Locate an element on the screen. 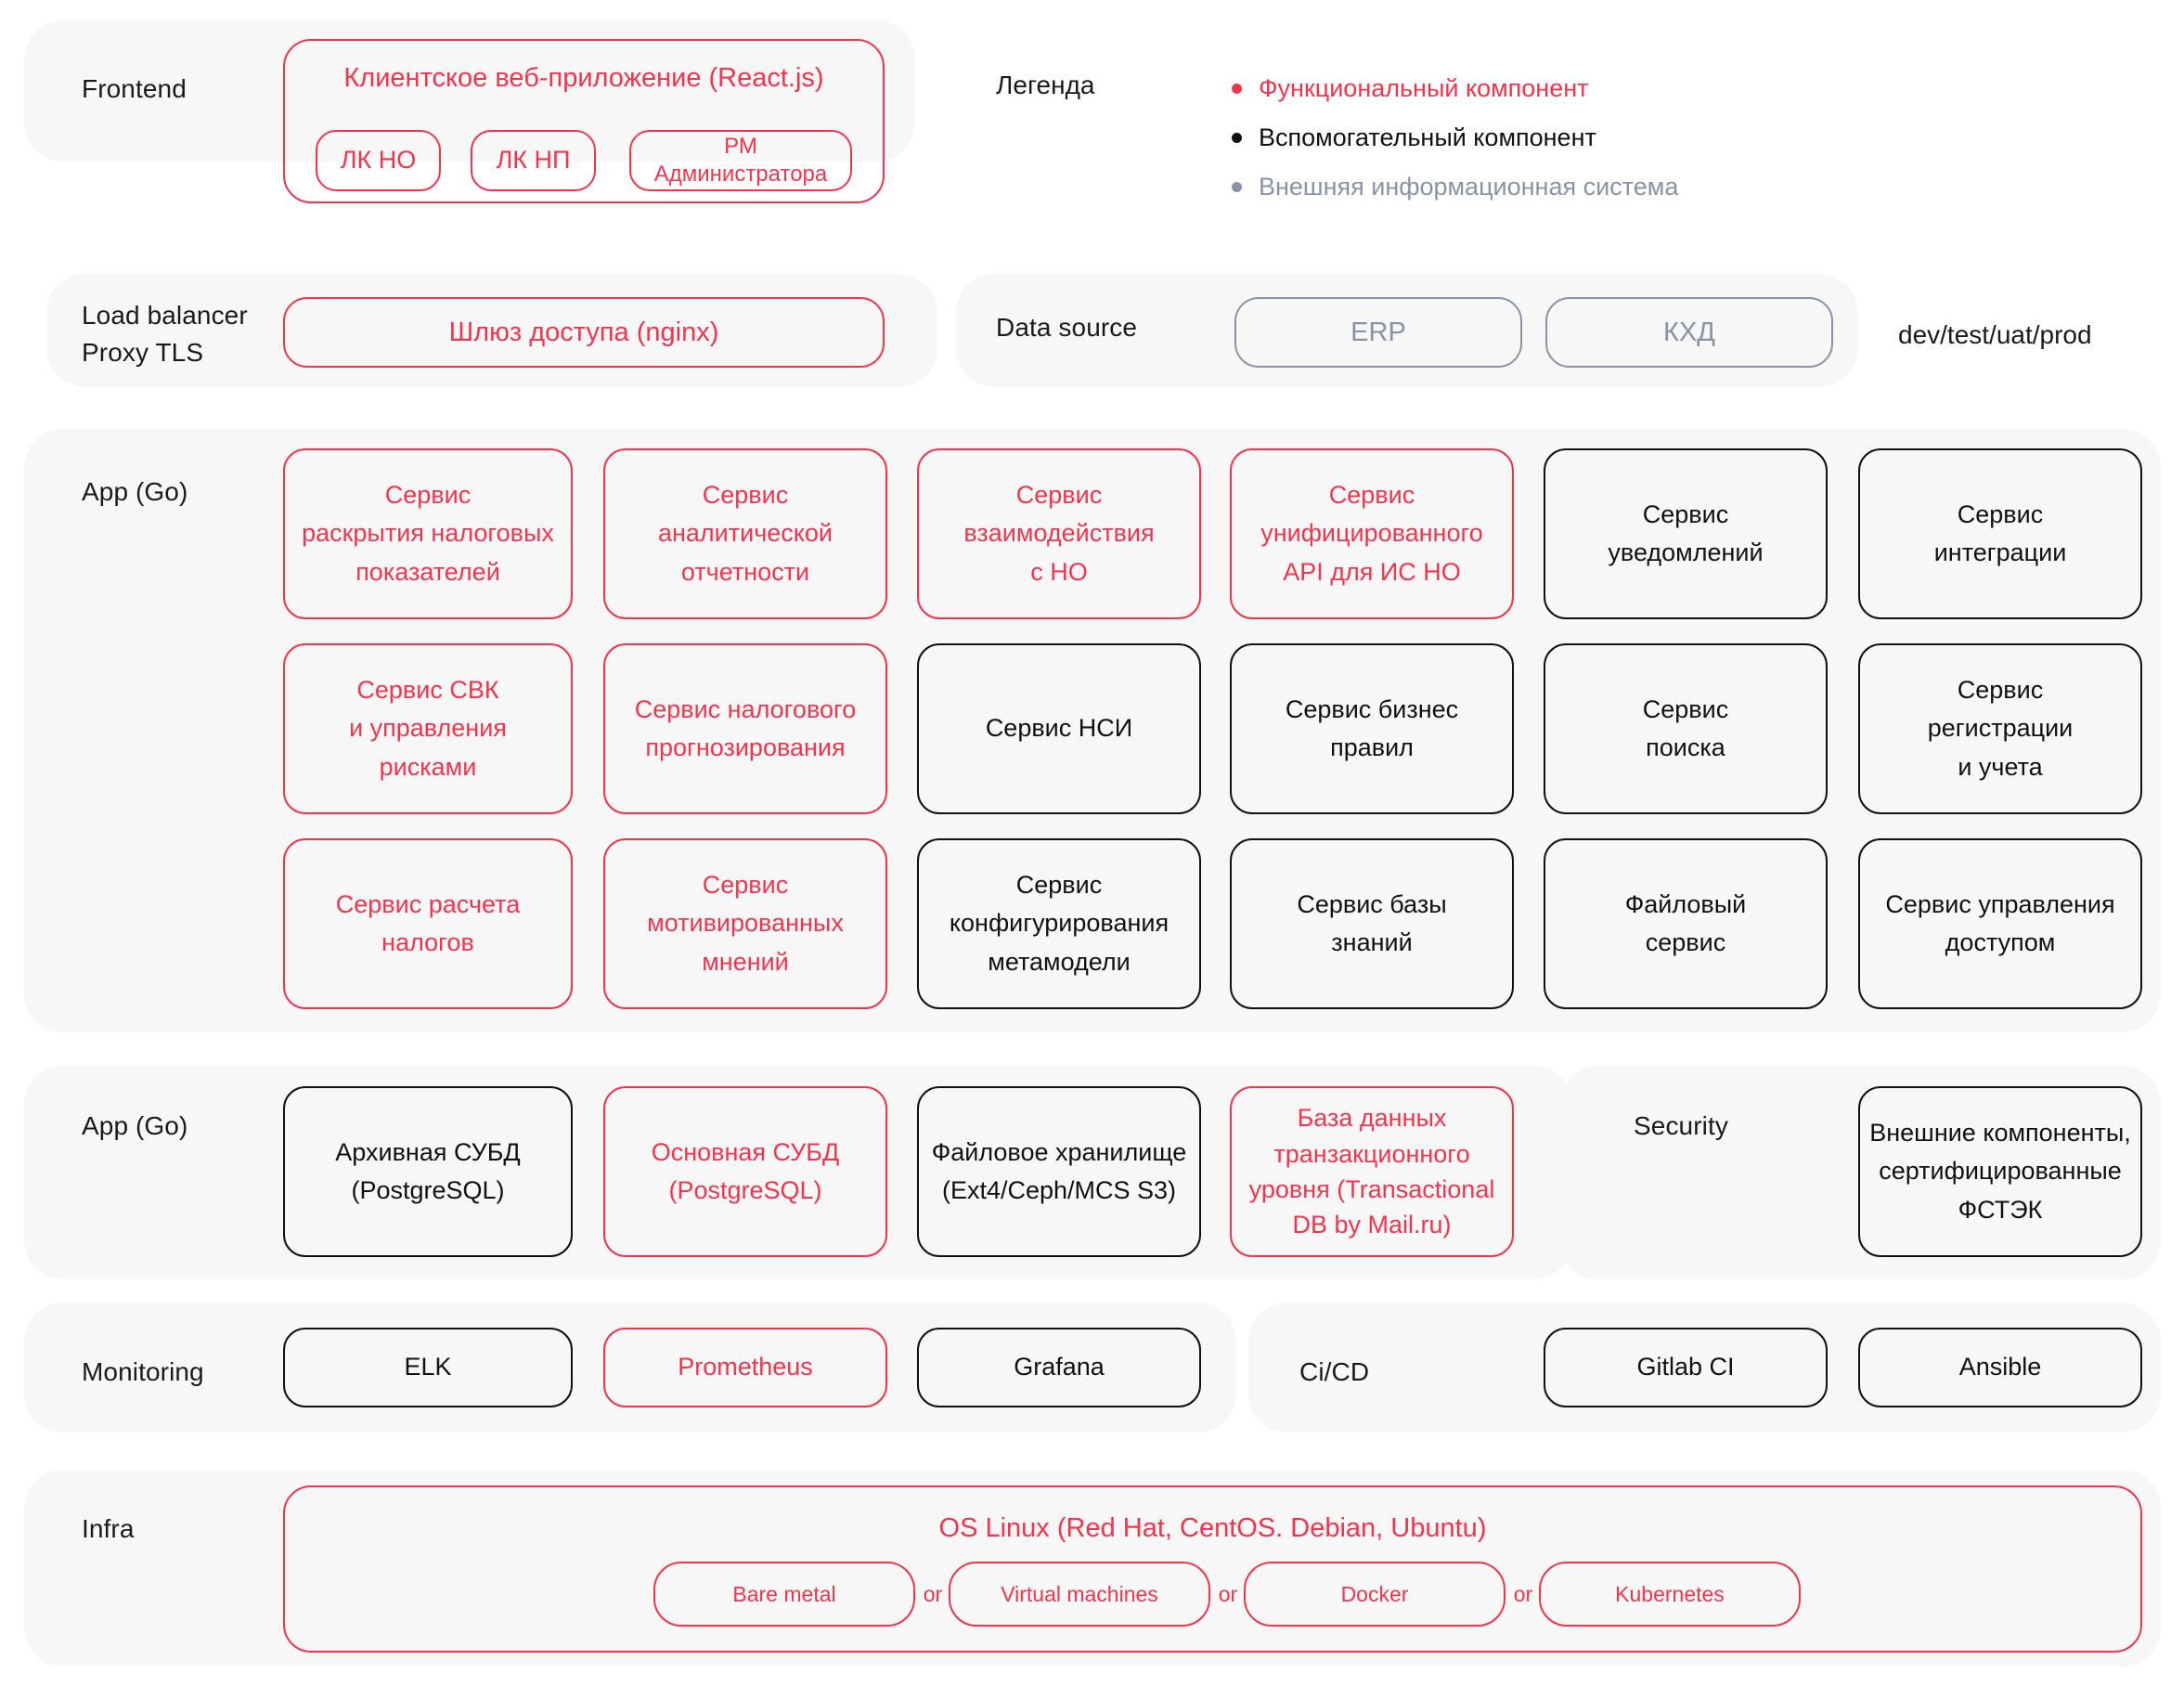 The width and height of the screenshot is (2184, 1699). db-archive-postgres: Архивная СУБД (PostgreSQL) is located at coordinates (428, 1171).